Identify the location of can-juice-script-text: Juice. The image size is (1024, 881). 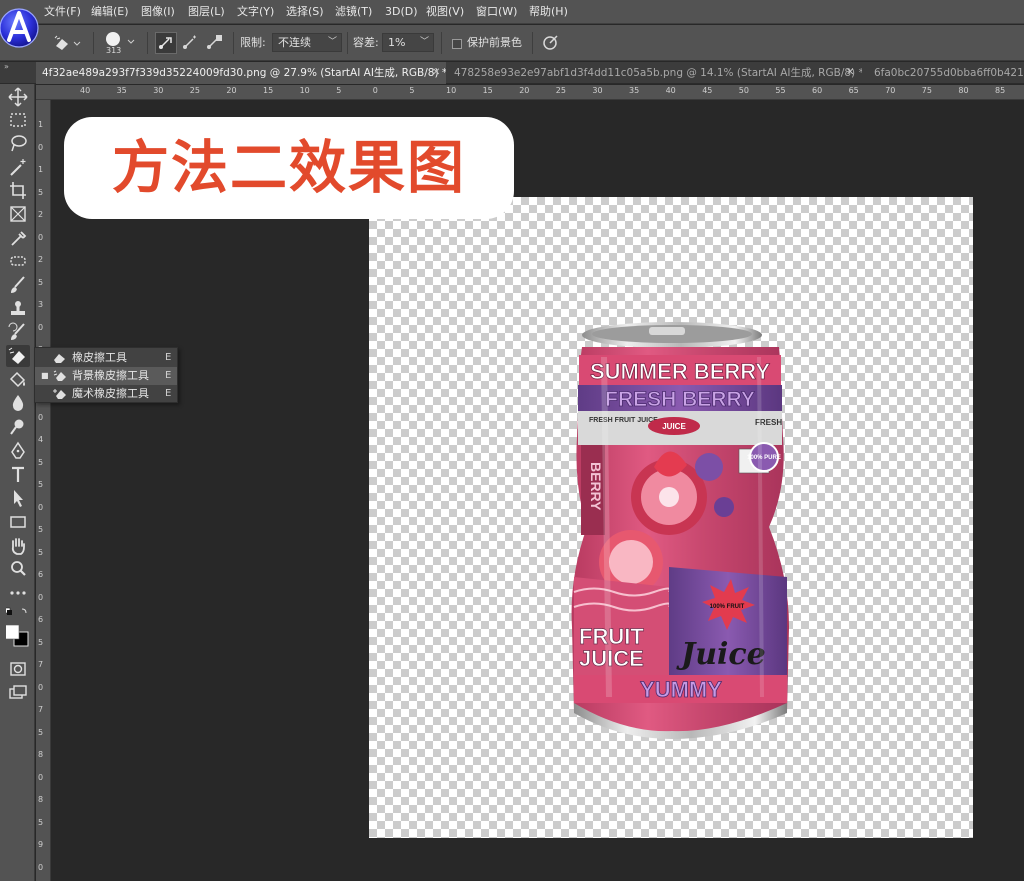
(721, 654).